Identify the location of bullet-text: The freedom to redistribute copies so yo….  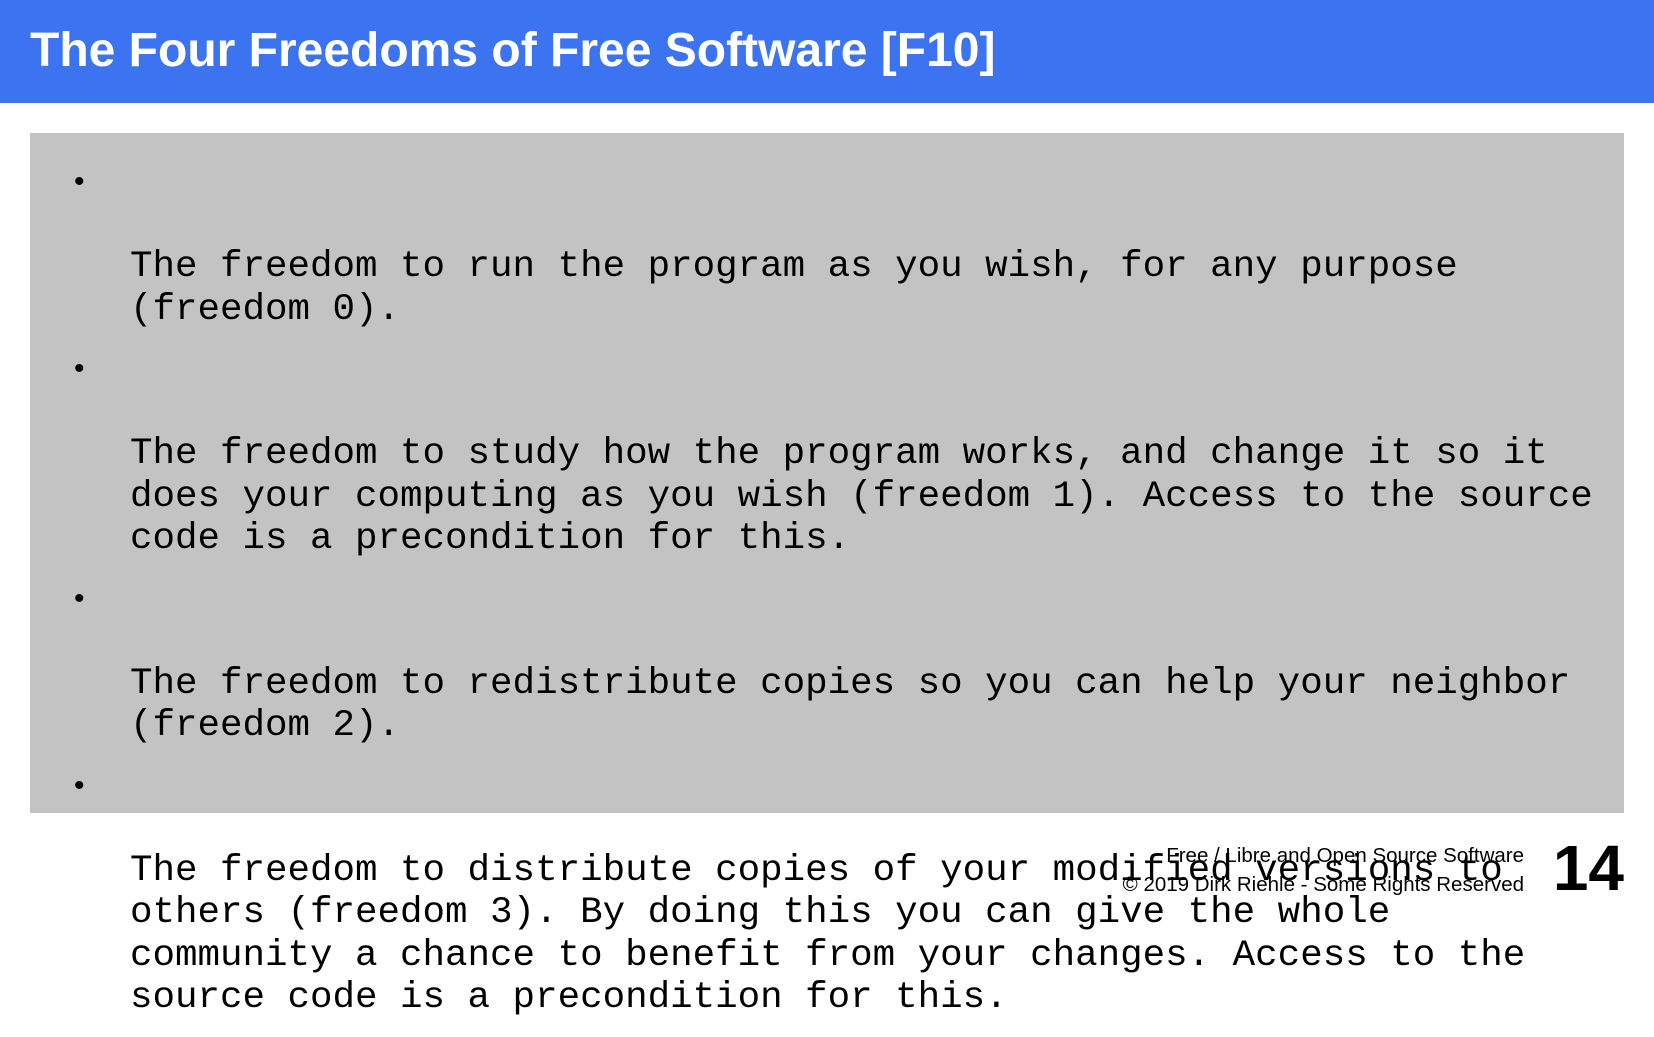
(850, 705).